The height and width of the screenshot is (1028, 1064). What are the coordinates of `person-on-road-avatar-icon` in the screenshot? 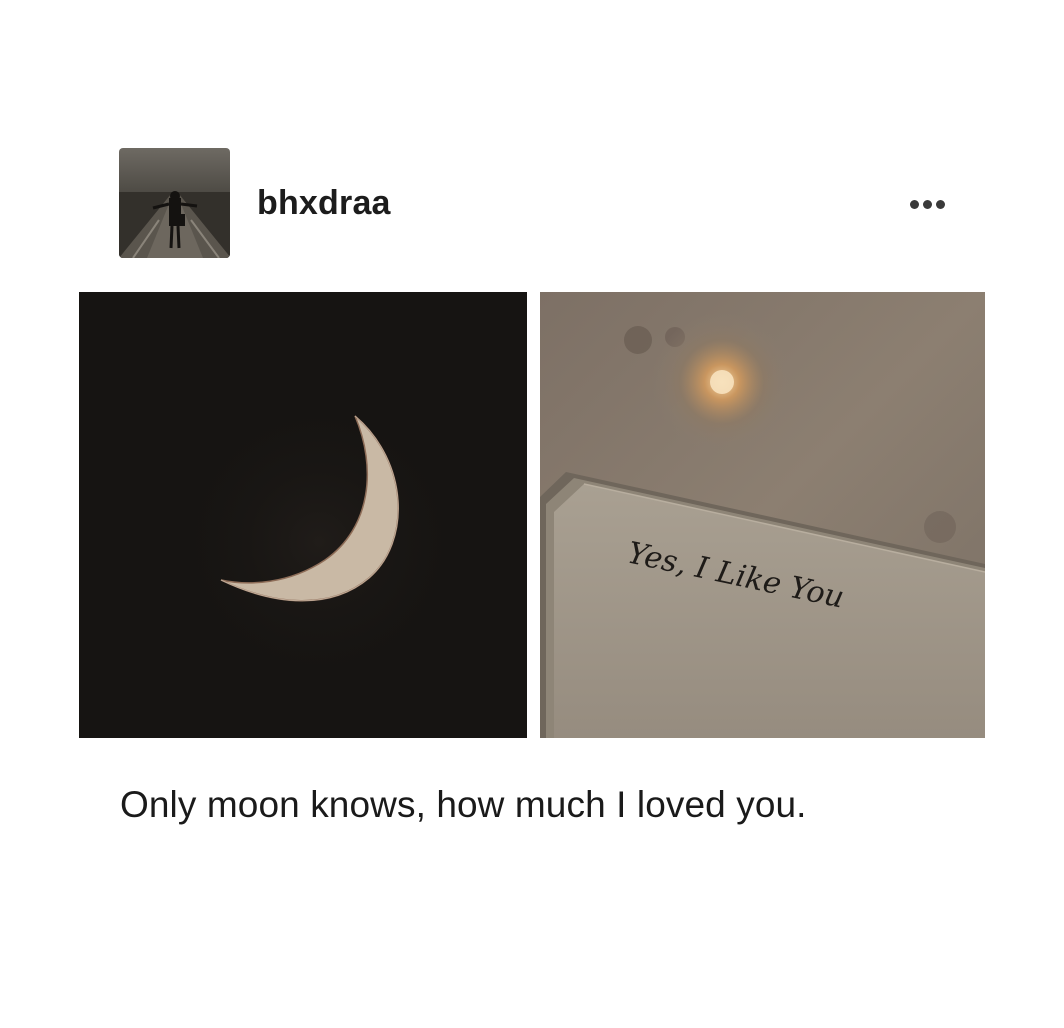 It's located at (174, 203).